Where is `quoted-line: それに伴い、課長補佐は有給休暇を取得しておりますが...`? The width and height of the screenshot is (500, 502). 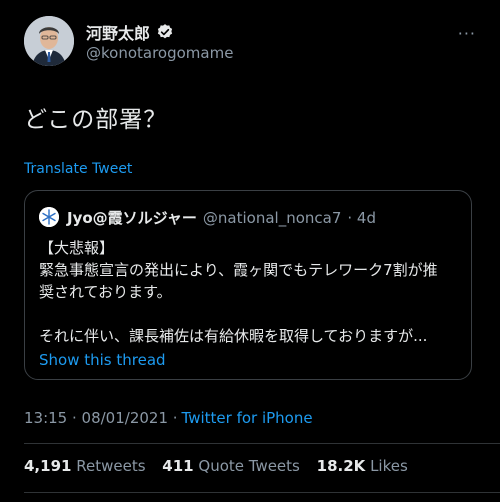
quoted-line: それに伴い、課長補佐は有給休暇を取得しておりますが... is located at coordinates (233, 336).